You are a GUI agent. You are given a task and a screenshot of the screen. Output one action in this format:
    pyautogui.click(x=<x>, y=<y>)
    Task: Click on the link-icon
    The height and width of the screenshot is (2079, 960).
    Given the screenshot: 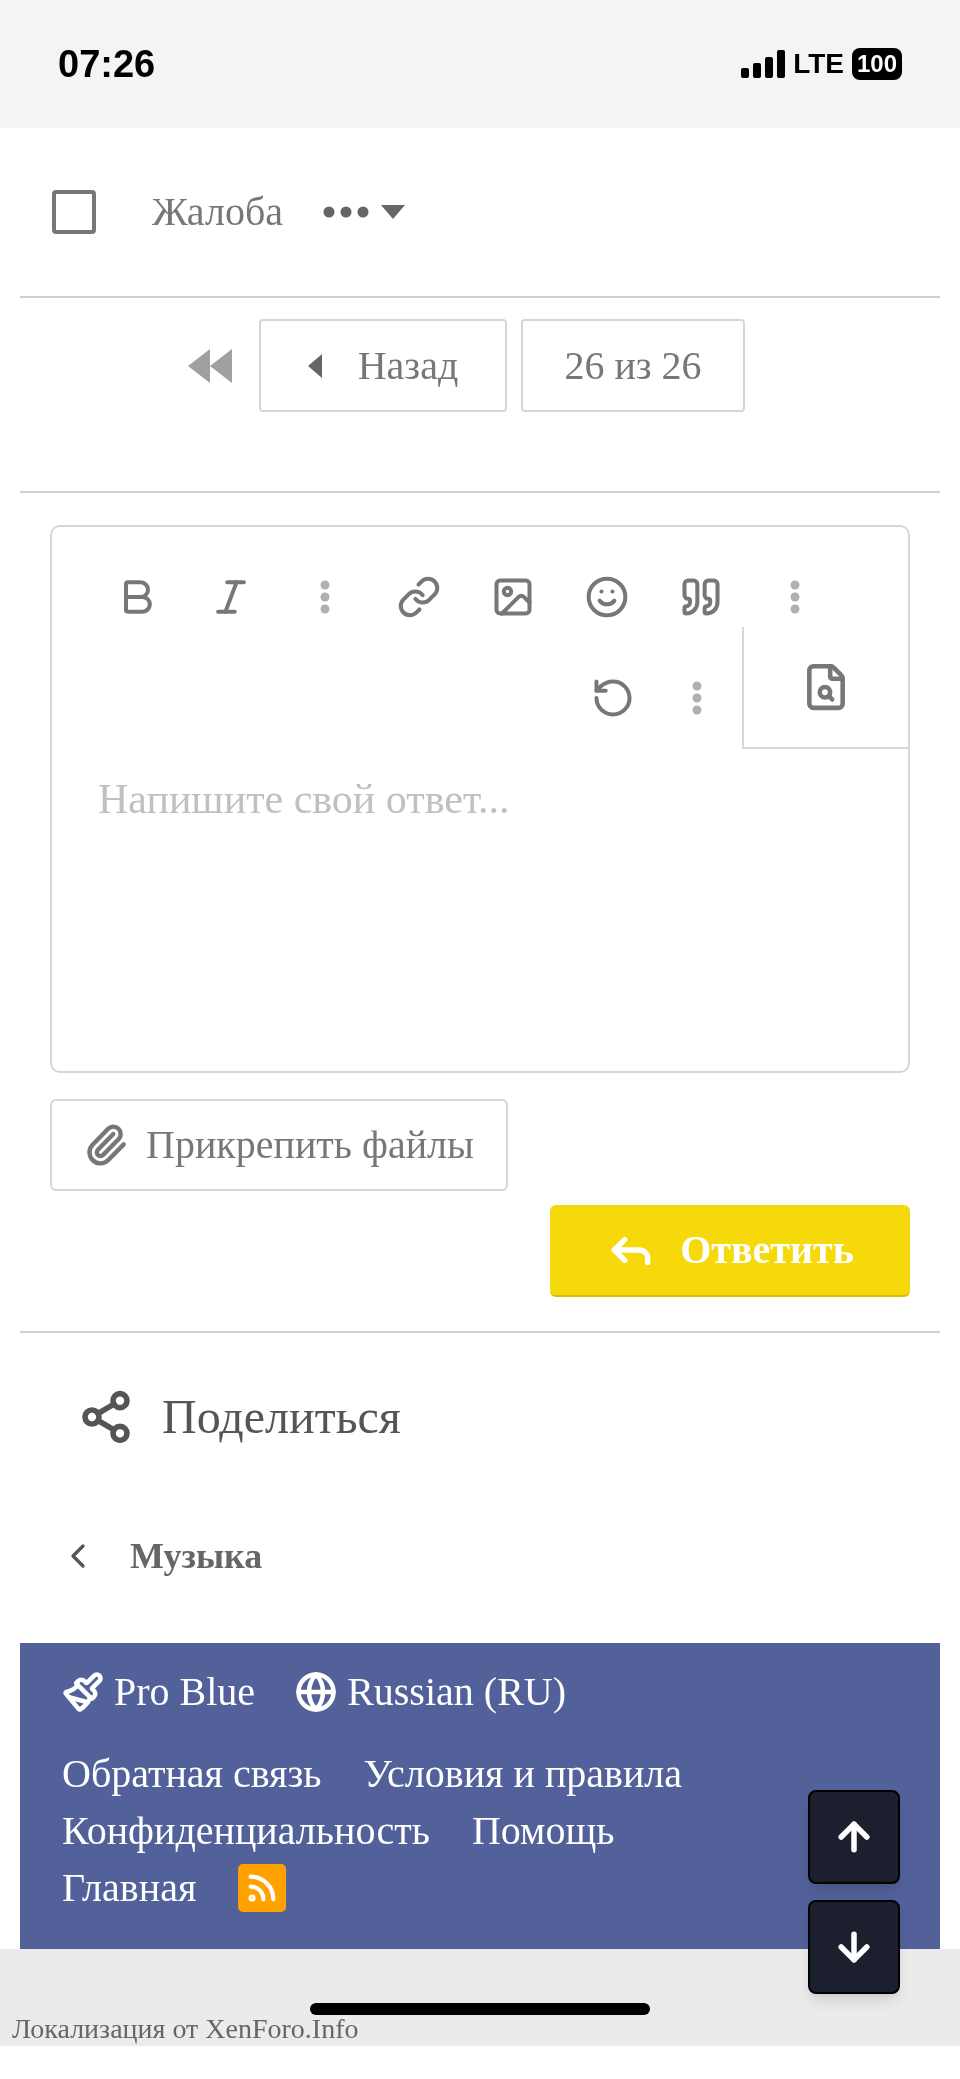 What is the action you would take?
    pyautogui.click(x=419, y=597)
    